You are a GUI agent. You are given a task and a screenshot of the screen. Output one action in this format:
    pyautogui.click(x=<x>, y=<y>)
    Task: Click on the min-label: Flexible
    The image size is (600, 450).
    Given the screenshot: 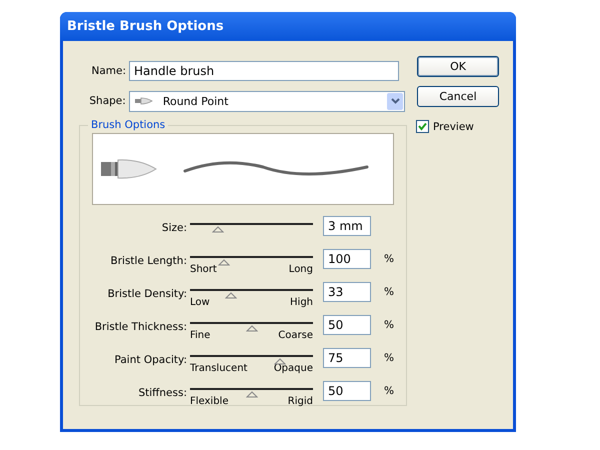 What is the action you would take?
    pyautogui.click(x=209, y=401)
    